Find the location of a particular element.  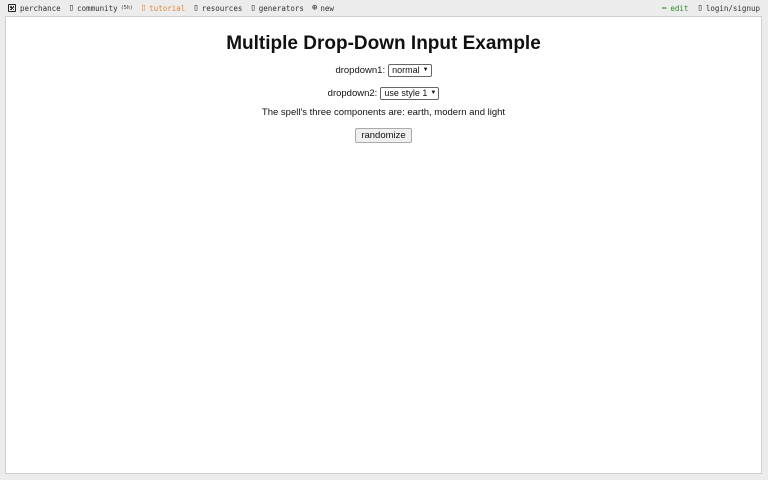

user-icon: ▯ is located at coordinates (700, 7).